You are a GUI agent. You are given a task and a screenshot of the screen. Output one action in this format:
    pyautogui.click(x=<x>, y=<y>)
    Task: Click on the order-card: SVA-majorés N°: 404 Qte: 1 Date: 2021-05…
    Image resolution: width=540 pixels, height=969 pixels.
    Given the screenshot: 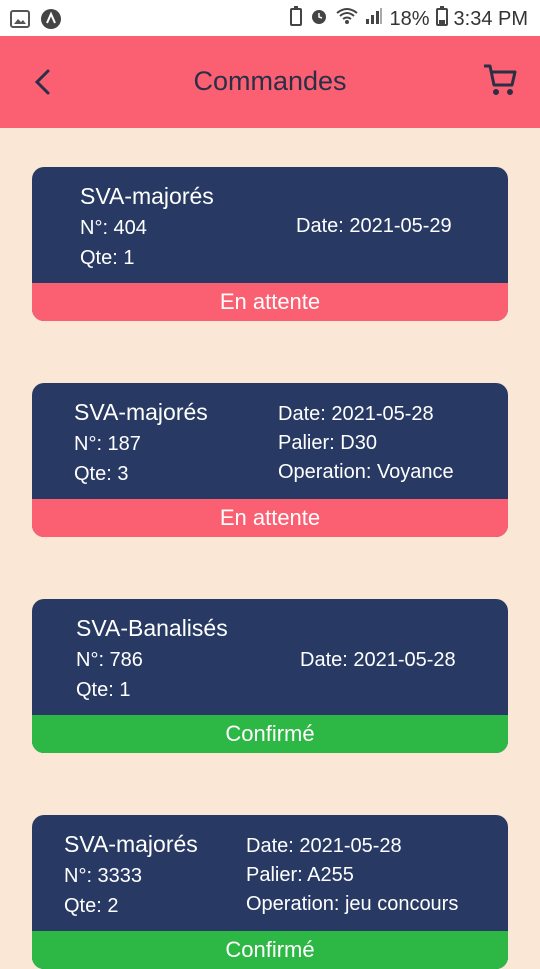 What is the action you would take?
    pyautogui.click(x=270, y=244)
    